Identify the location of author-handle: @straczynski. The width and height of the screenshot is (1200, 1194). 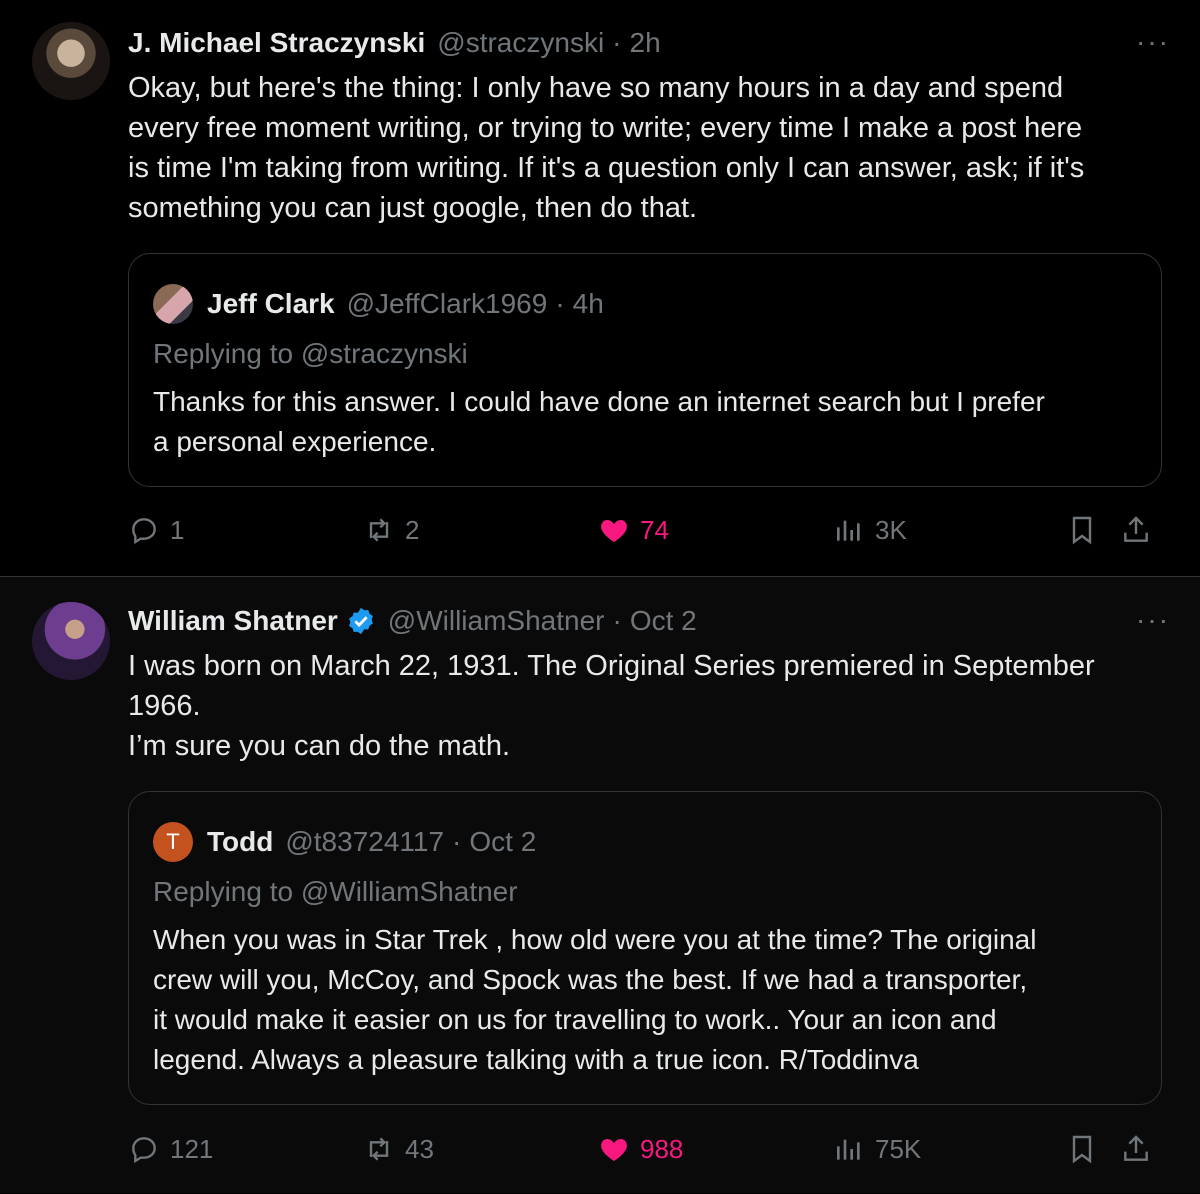
(520, 43).